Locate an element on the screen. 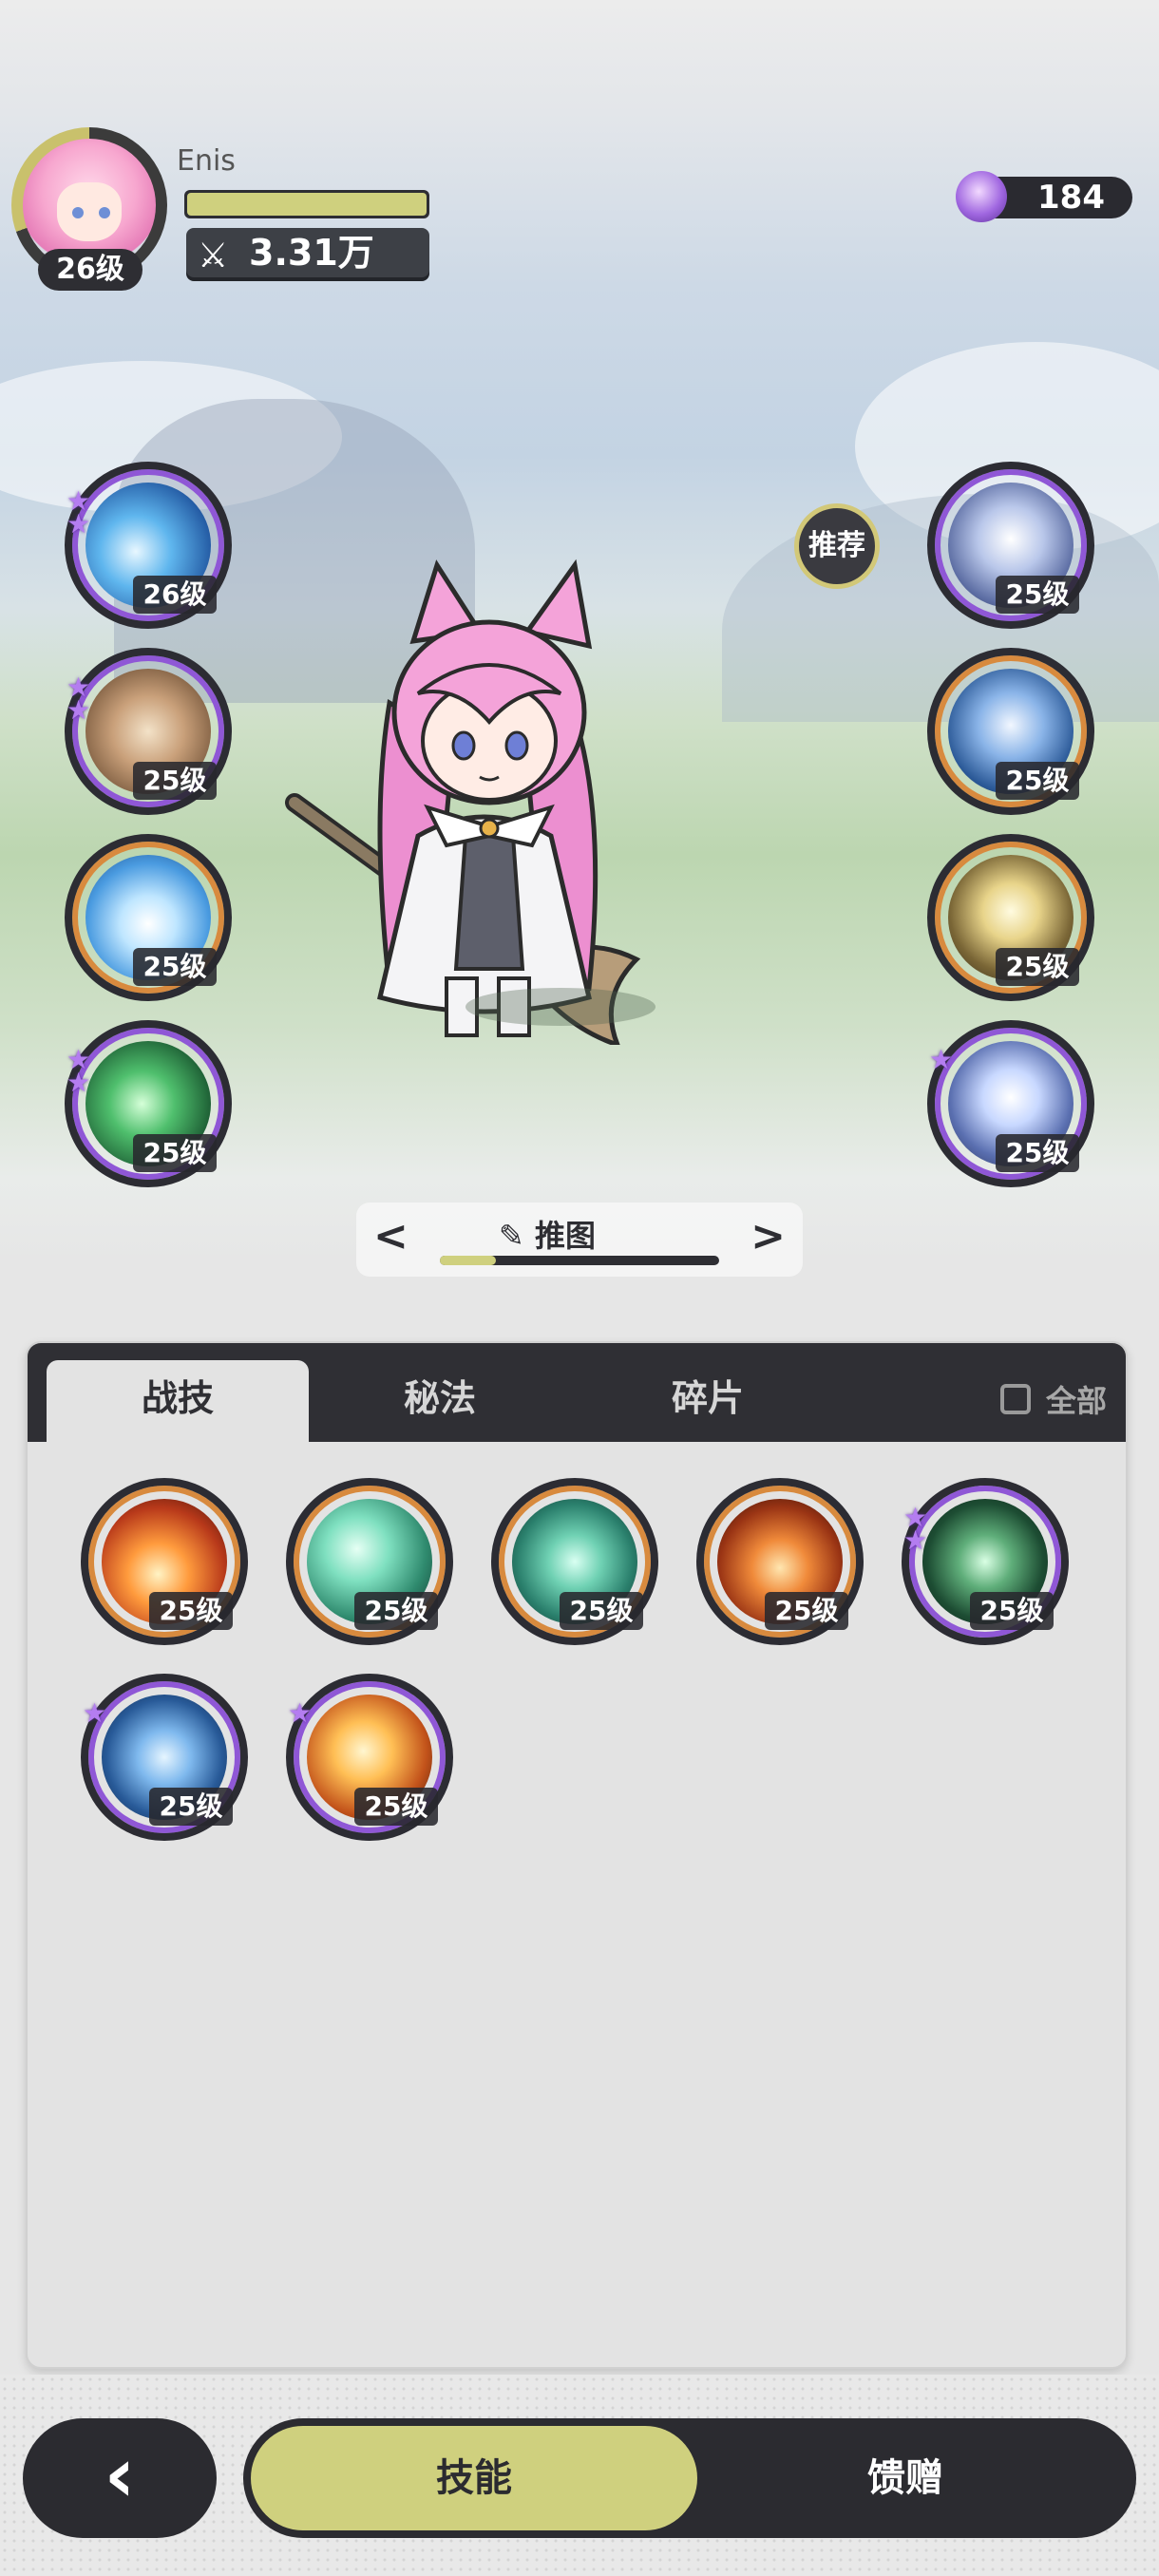  chevron-left-icon: < is located at coordinates (390, 1236).